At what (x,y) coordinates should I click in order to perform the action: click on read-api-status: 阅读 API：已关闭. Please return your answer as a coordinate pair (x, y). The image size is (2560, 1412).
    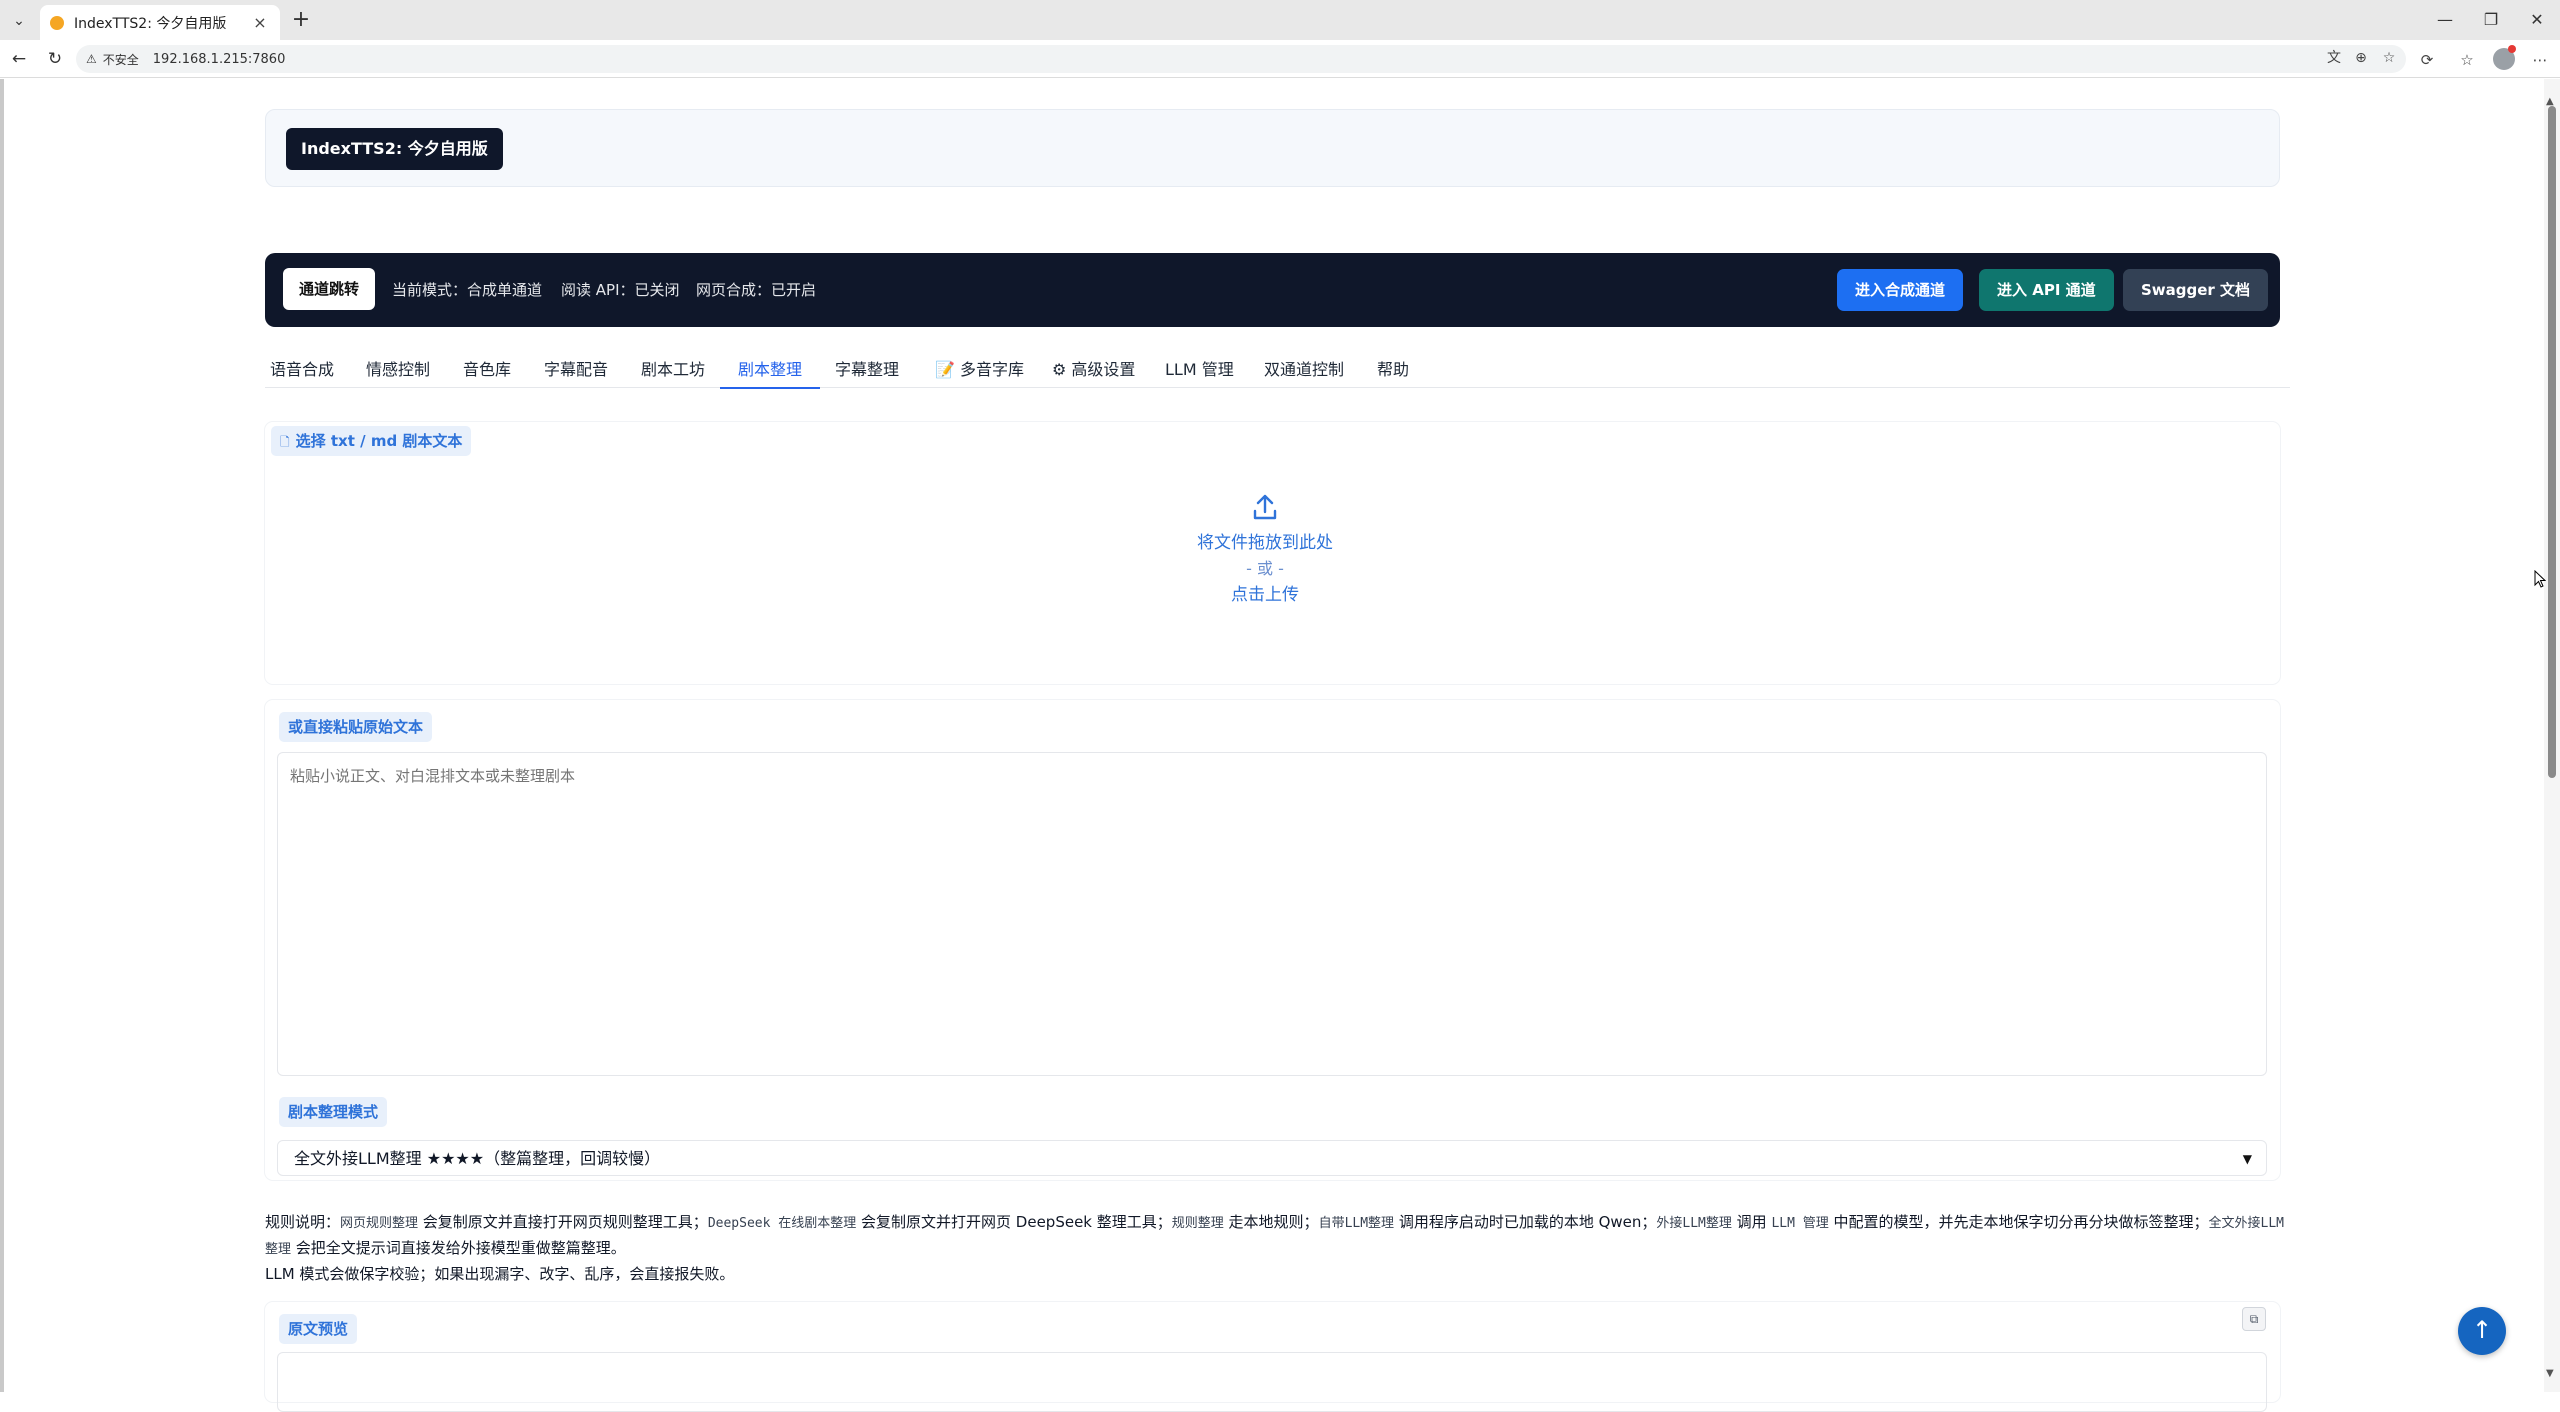
    Looking at the image, I should click on (620, 290).